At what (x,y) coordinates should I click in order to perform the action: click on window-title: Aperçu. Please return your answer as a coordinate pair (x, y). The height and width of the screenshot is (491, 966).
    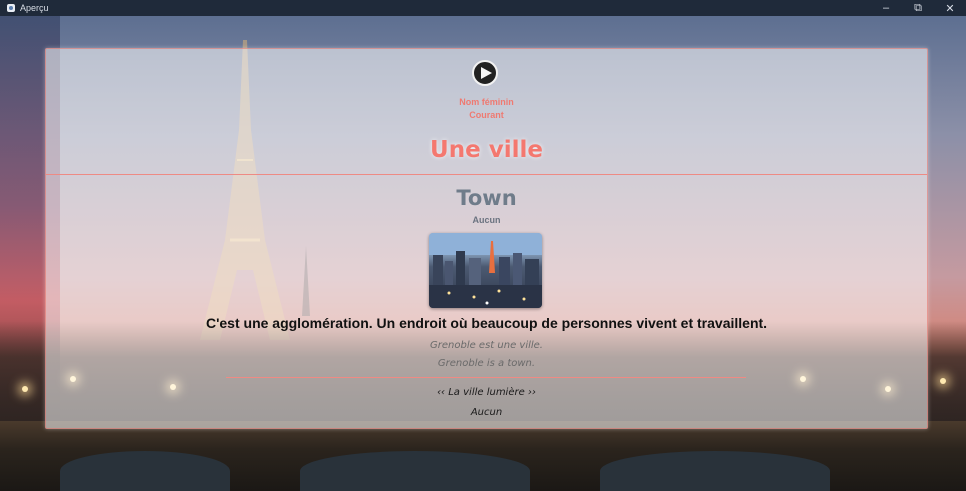
    Looking at the image, I should click on (34, 8).